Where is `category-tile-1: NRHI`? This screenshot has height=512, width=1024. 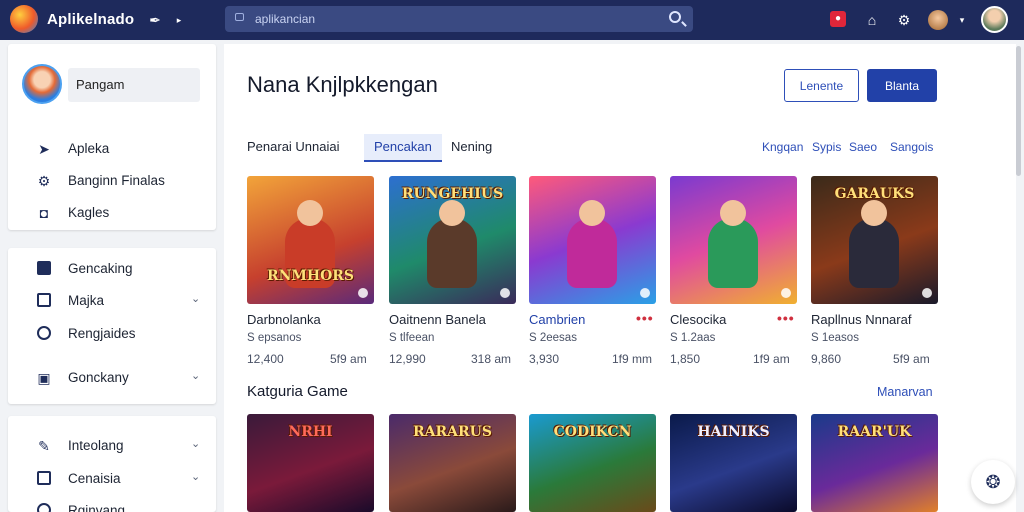
category-tile-1: NRHI is located at coordinates (310, 463).